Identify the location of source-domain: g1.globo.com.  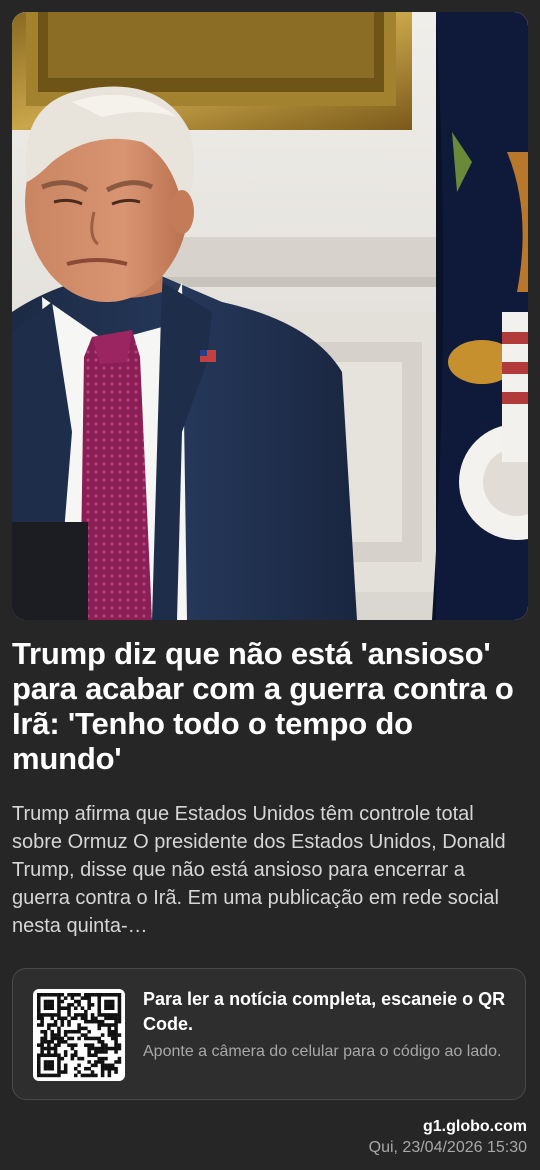
(475, 1126).